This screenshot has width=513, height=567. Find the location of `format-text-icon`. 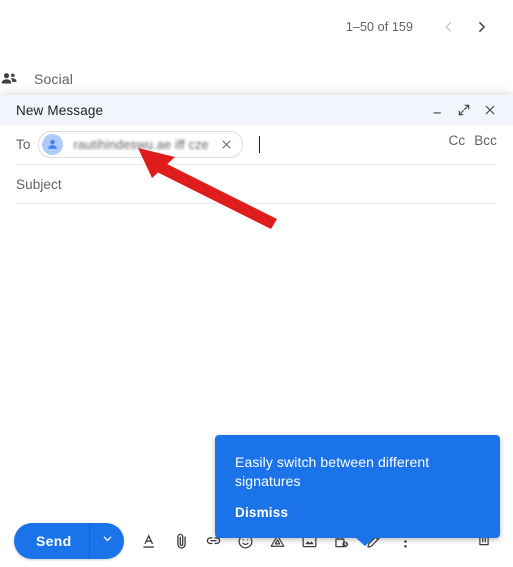

format-text-icon is located at coordinates (149, 541).